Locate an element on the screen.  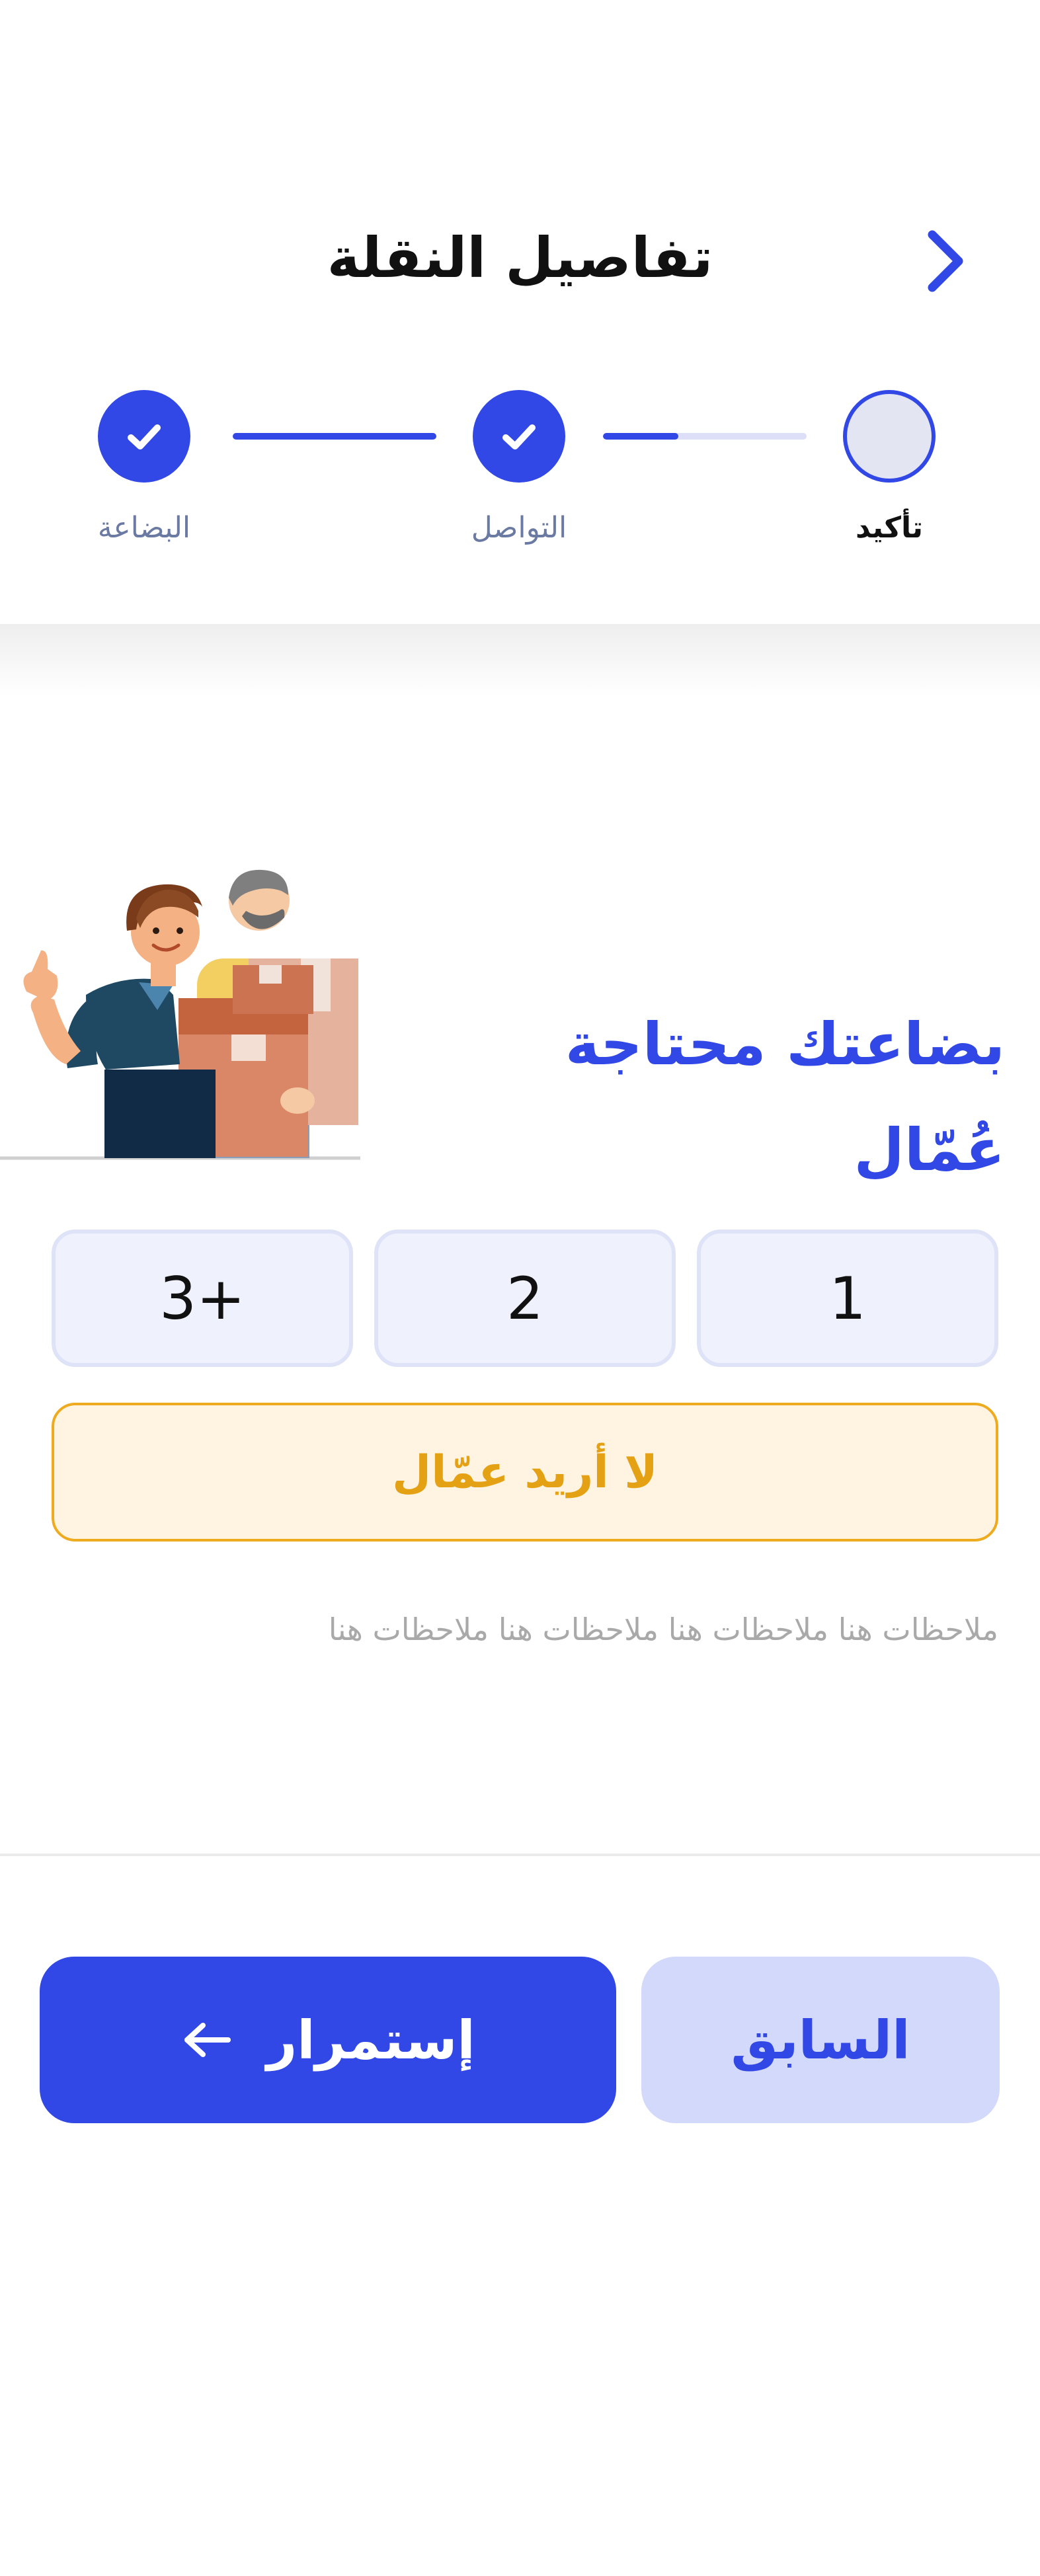
step-goods-circle is located at coordinates (144, 436).